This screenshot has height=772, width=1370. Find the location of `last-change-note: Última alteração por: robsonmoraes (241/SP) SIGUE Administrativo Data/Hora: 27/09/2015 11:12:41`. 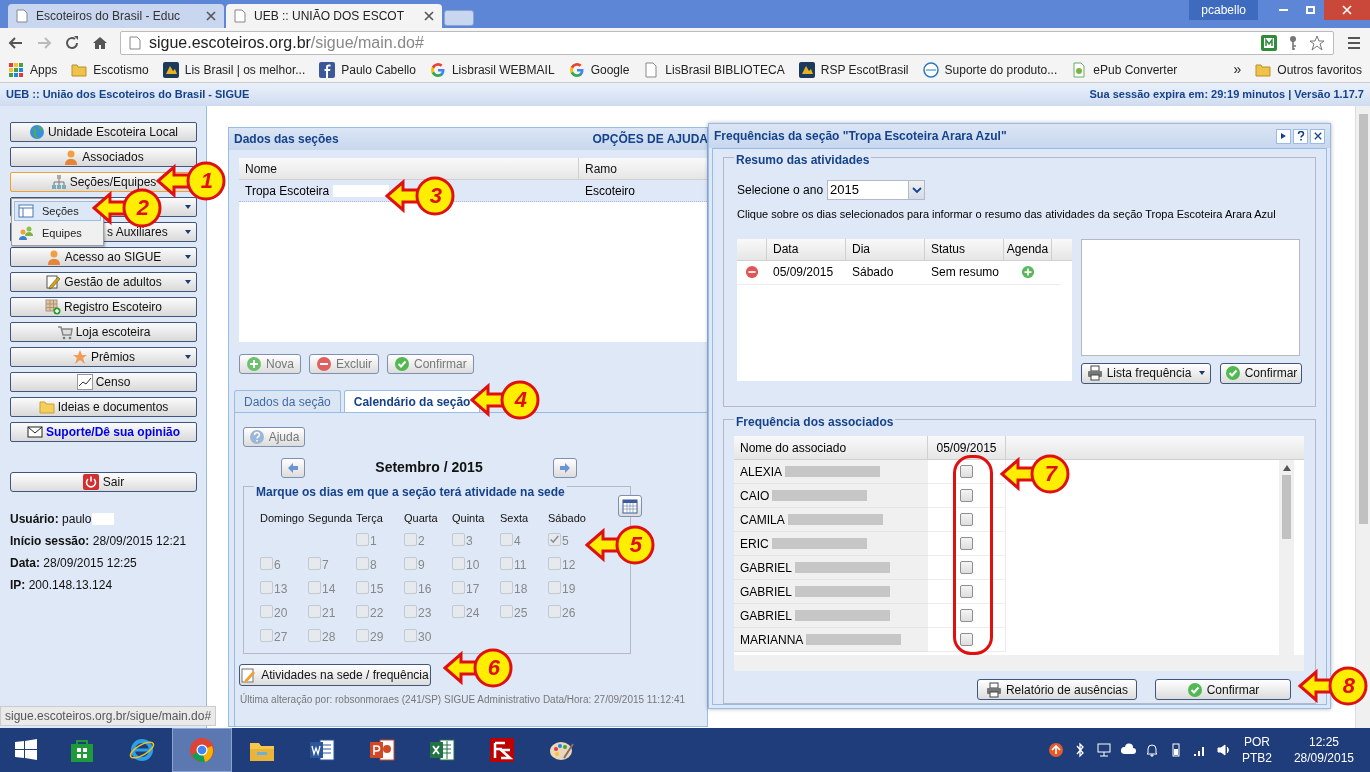

last-change-note: Última alteração por: robsonmoraes (241/SP) SIGUE Administrativo Data/Hora: 27/09/2015 11:12:41 is located at coordinates (463, 699).